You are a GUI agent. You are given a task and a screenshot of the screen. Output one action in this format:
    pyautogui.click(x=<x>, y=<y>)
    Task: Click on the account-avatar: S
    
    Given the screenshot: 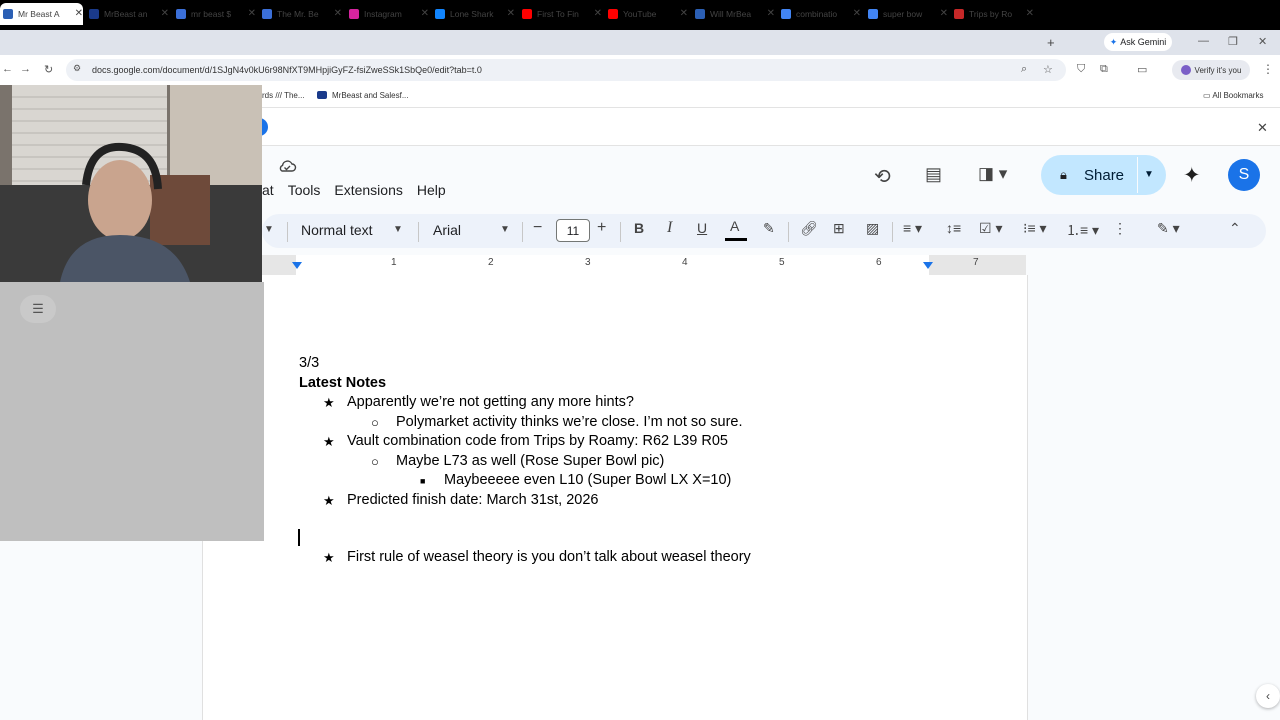 What is the action you would take?
    pyautogui.click(x=1244, y=175)
    